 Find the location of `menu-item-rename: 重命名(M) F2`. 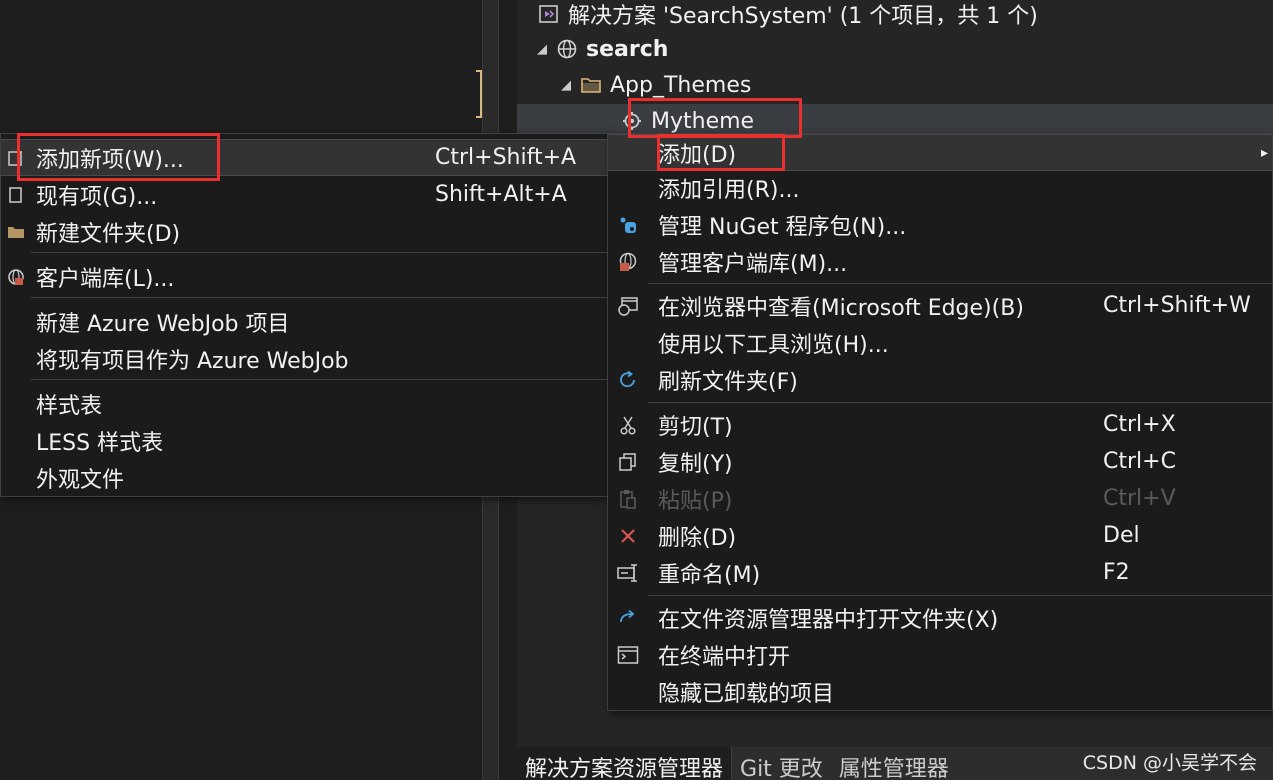

menu-item-rename: 重命名(M) F2 is located at coordinates (940, 572).